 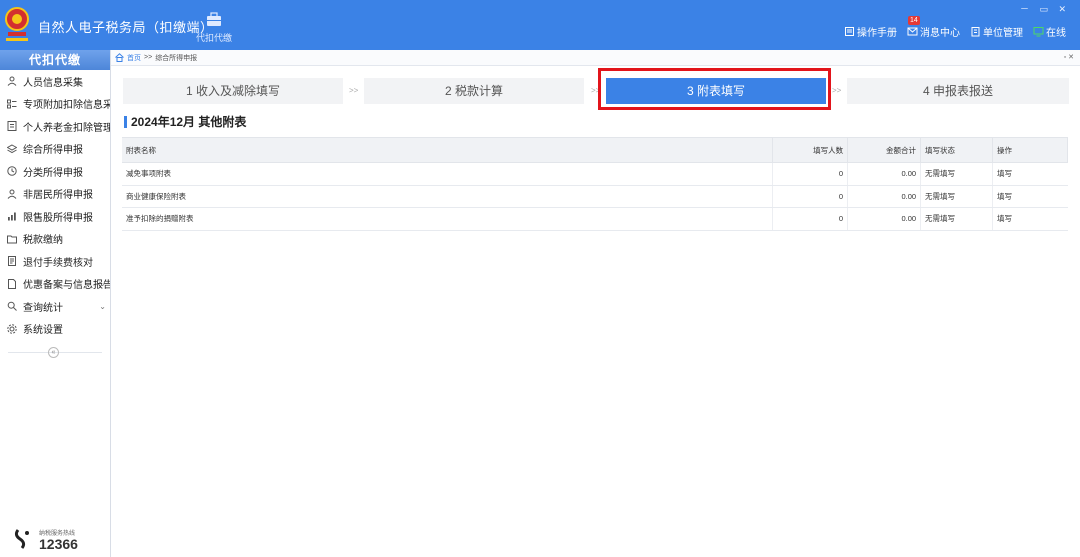 I want to click on module-withholding: 代扣代缴, so click(x=214, y=28).